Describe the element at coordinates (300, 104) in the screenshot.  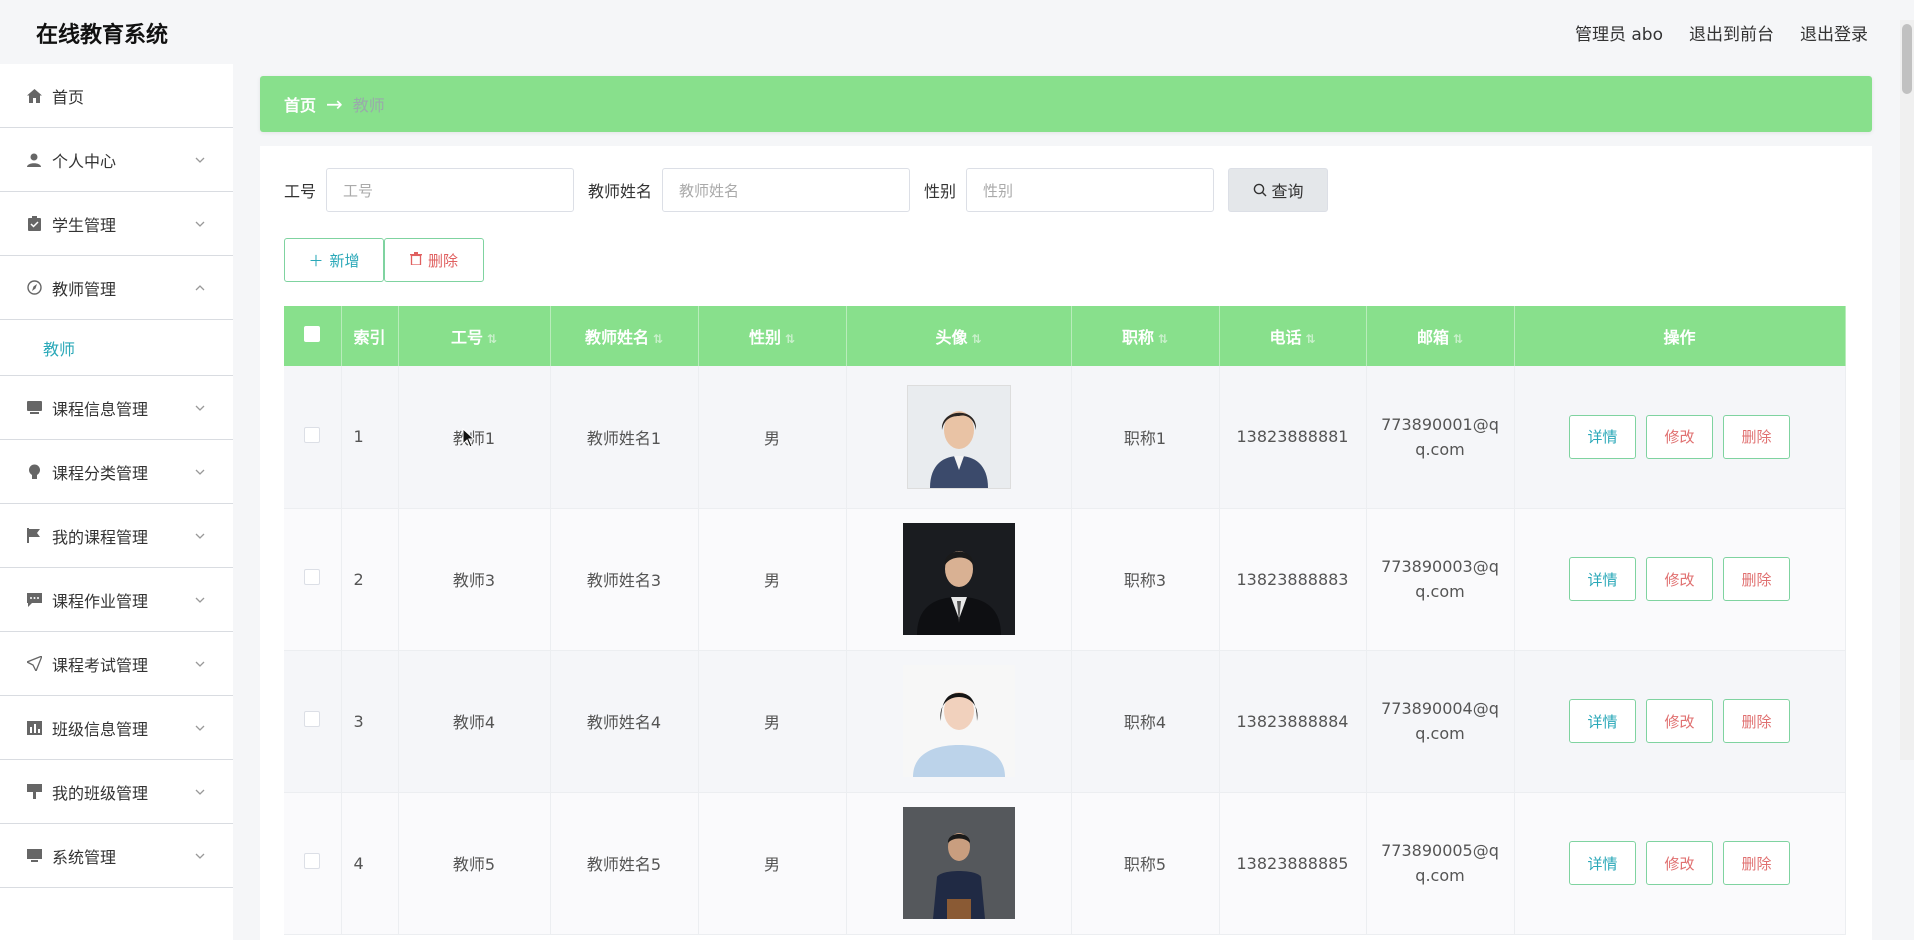
I see `breadcrumb-home: 首页` at that location.